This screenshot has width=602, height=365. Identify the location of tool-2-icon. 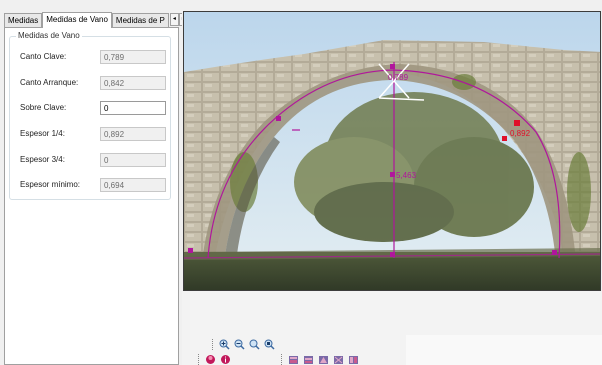
(308, 359).